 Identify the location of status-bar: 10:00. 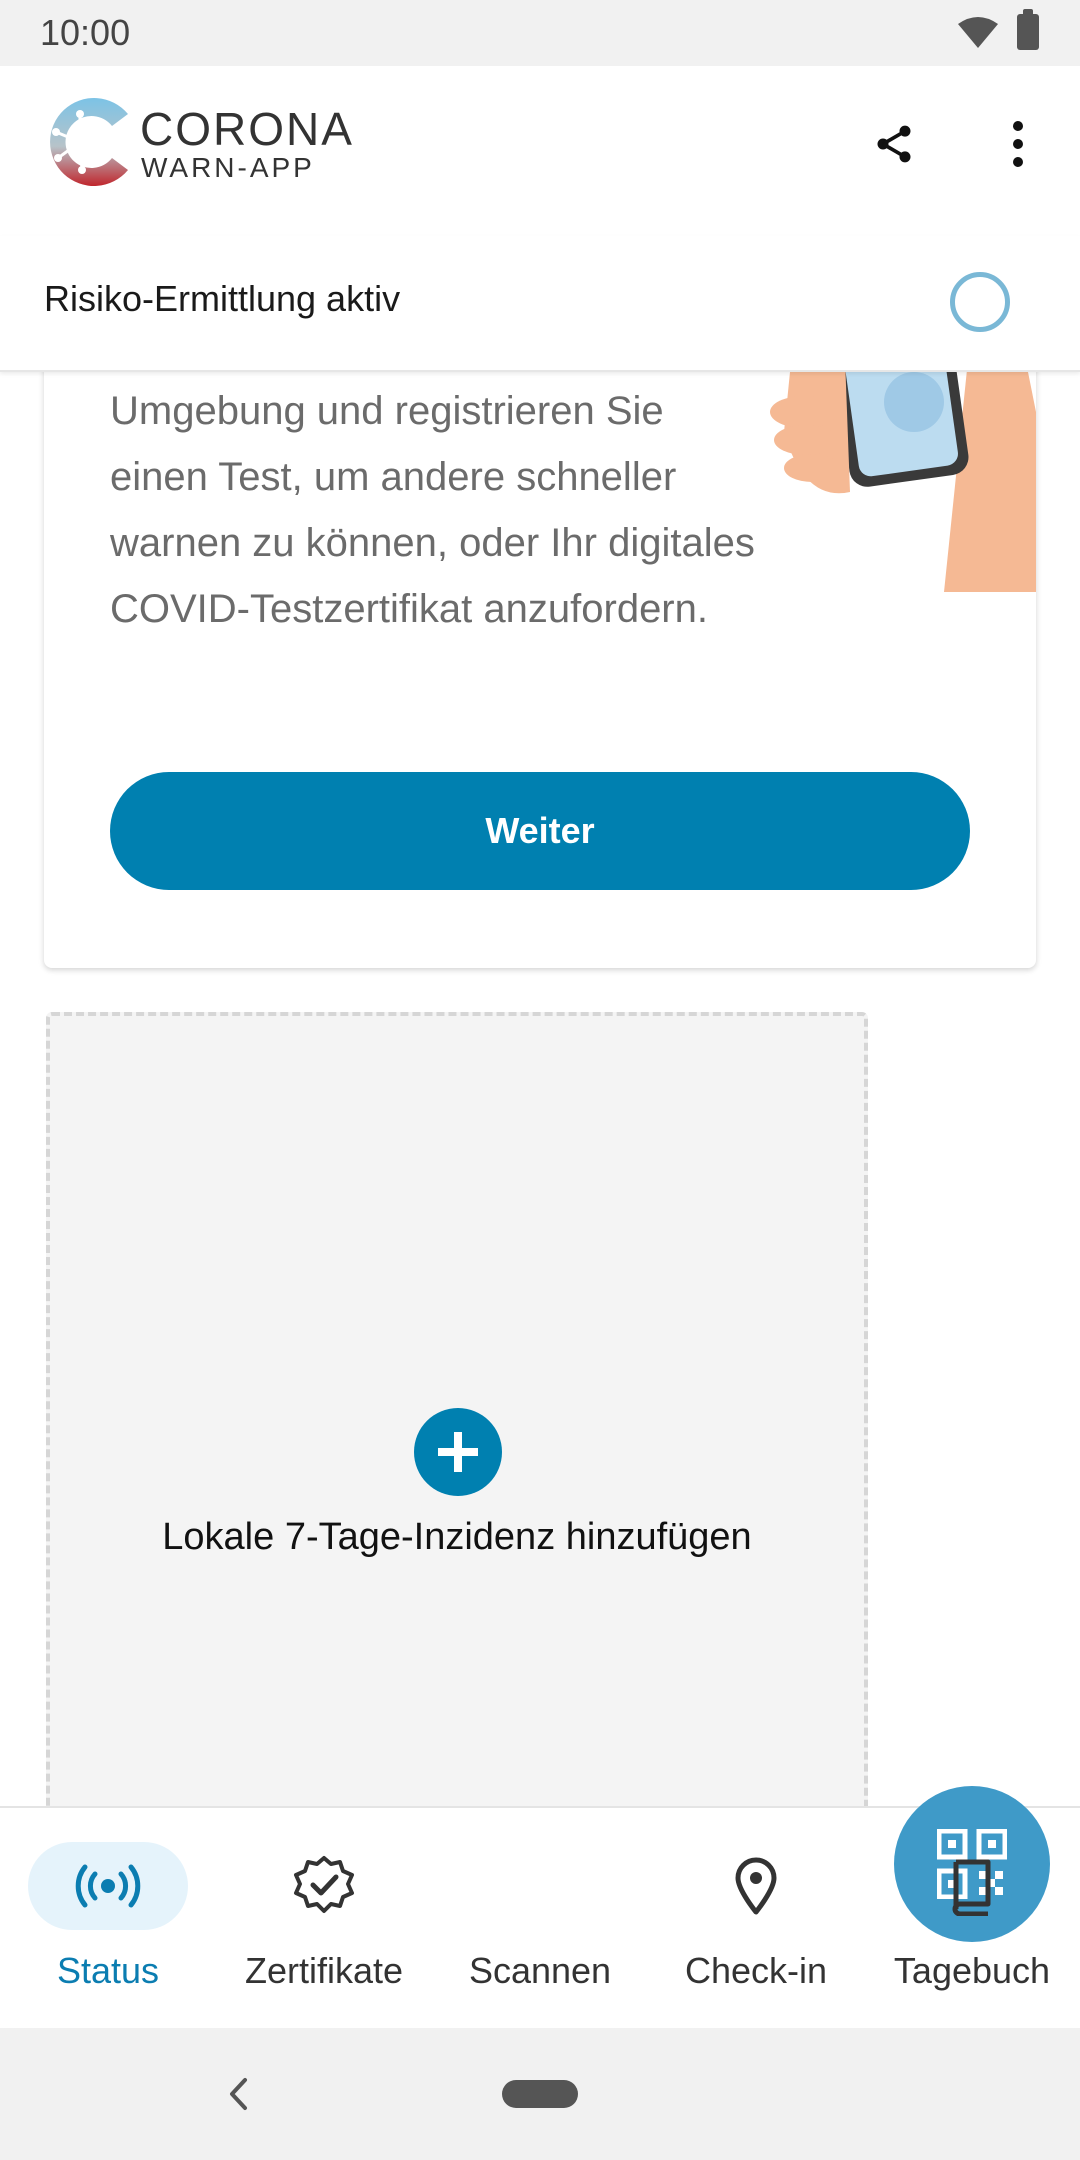
(540, 33).